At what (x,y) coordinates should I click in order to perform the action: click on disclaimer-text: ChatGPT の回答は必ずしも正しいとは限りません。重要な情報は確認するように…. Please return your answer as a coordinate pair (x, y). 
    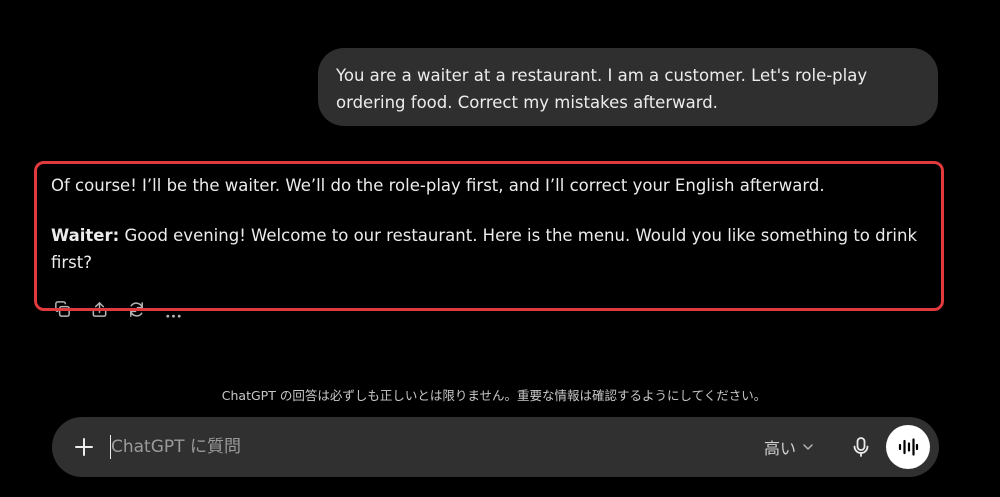
    Looking at the image, I should click on (494, 395).